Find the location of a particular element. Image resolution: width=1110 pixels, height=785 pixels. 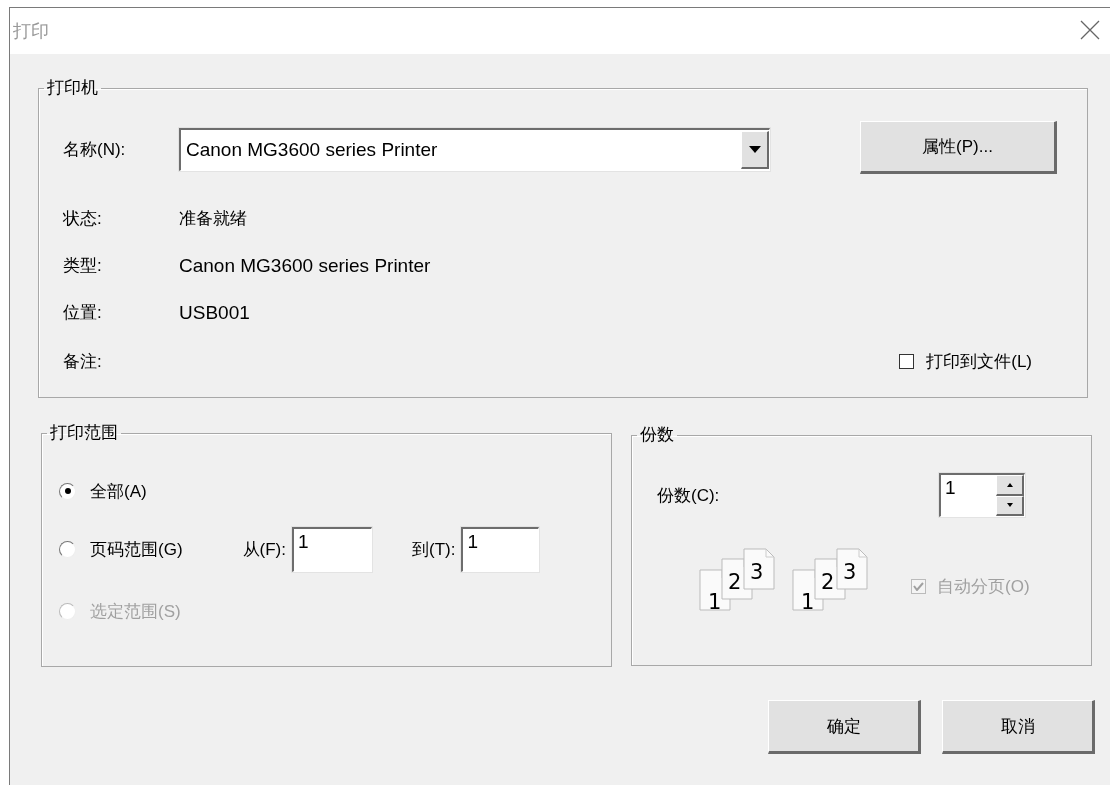

info-label: 备注: is located at coordinates (83, 361).